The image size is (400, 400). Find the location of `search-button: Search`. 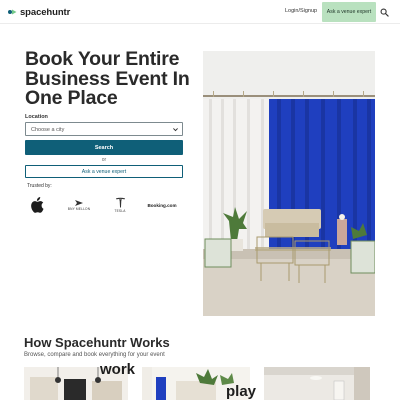

search-button: Search is located at coordinates (104, 147).